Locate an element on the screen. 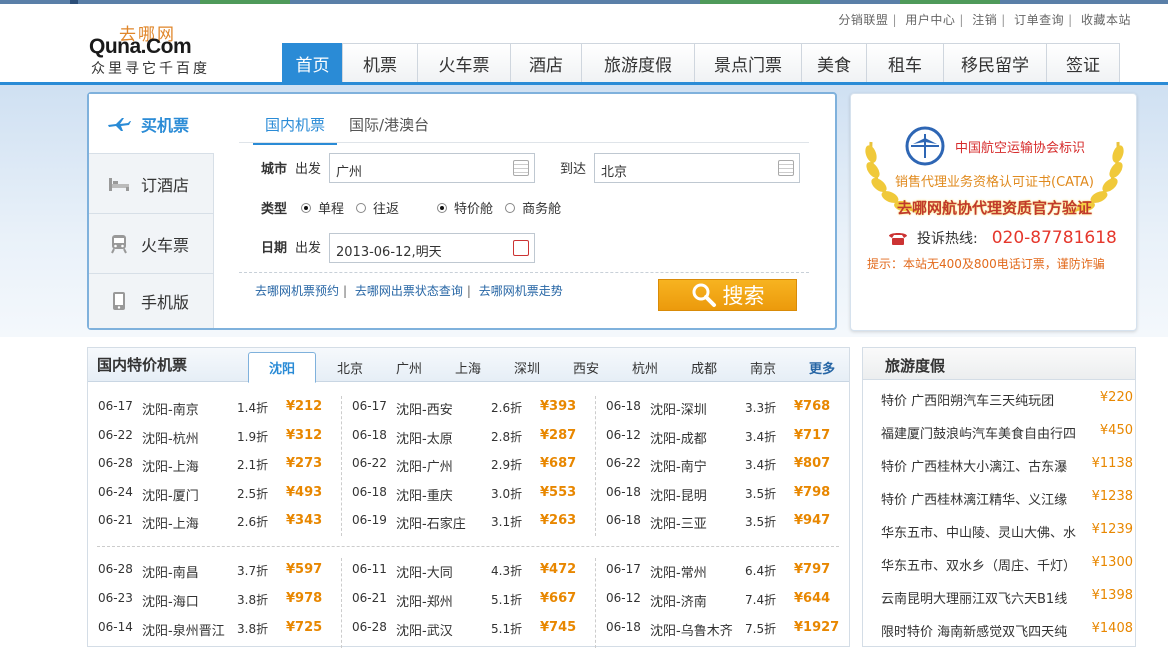  deal-route: 沈阳-南宁 is located at coordinates (678, 467).